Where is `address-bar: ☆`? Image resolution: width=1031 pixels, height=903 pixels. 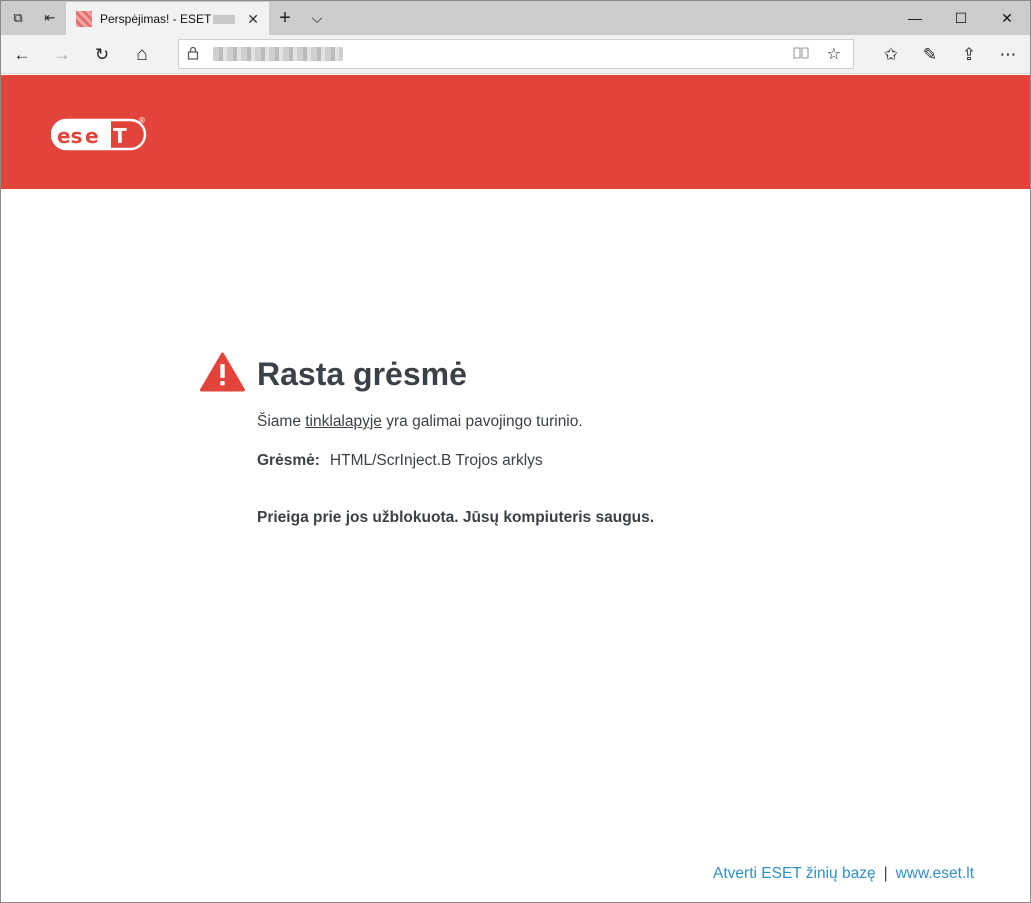 address-bar: ☆ is located at coordinates (516, 54).